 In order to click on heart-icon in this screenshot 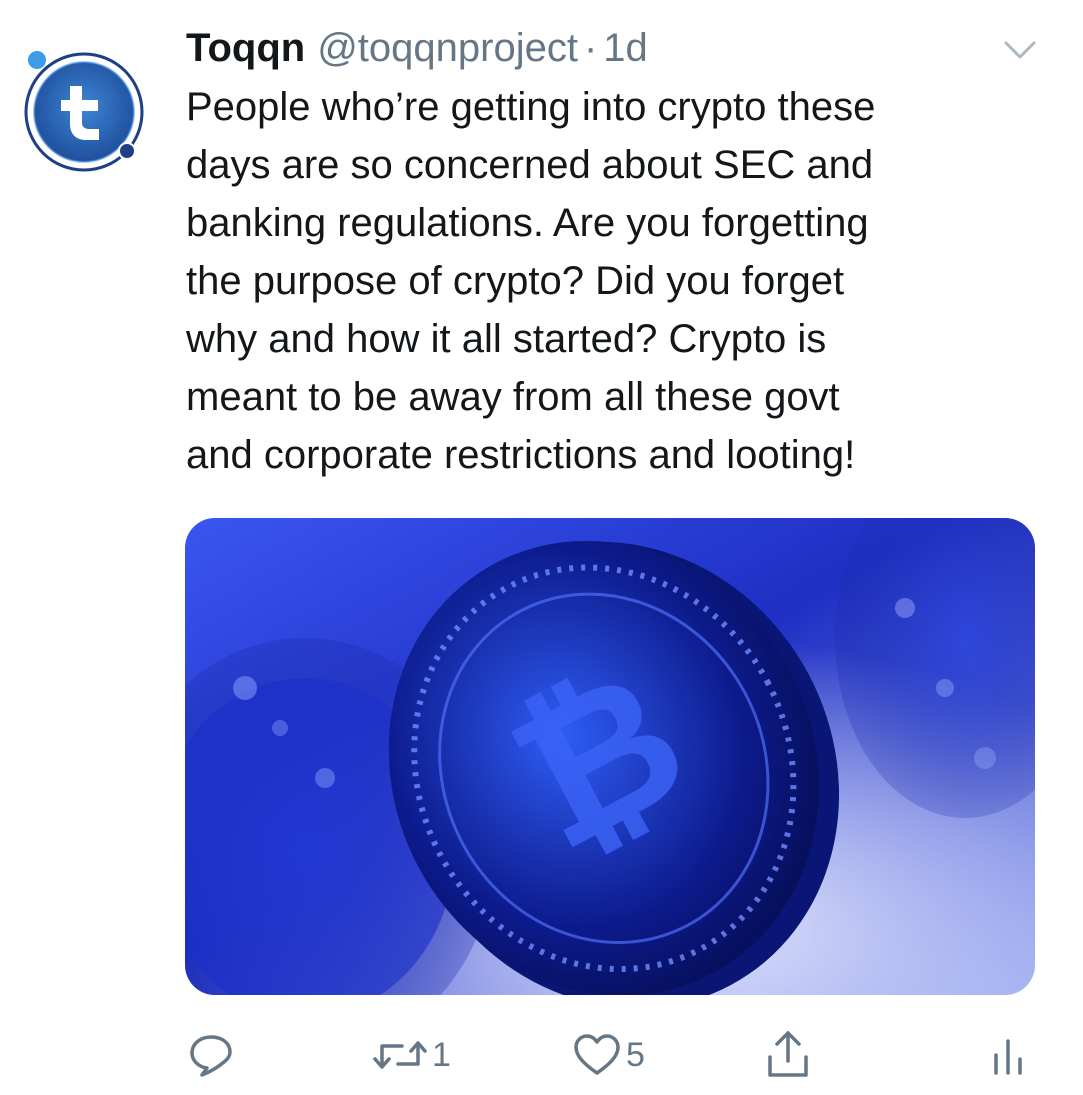, I will do `click(597, 1054)`.